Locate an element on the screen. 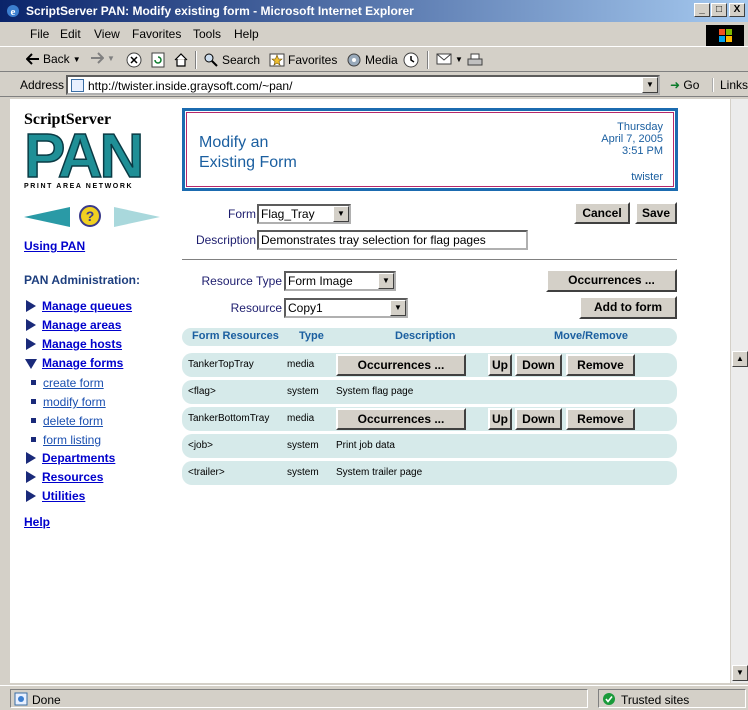 This screenshot has height=710, width=748. back-dropdown-icon: ▼ is located at coordinates (76, 59).